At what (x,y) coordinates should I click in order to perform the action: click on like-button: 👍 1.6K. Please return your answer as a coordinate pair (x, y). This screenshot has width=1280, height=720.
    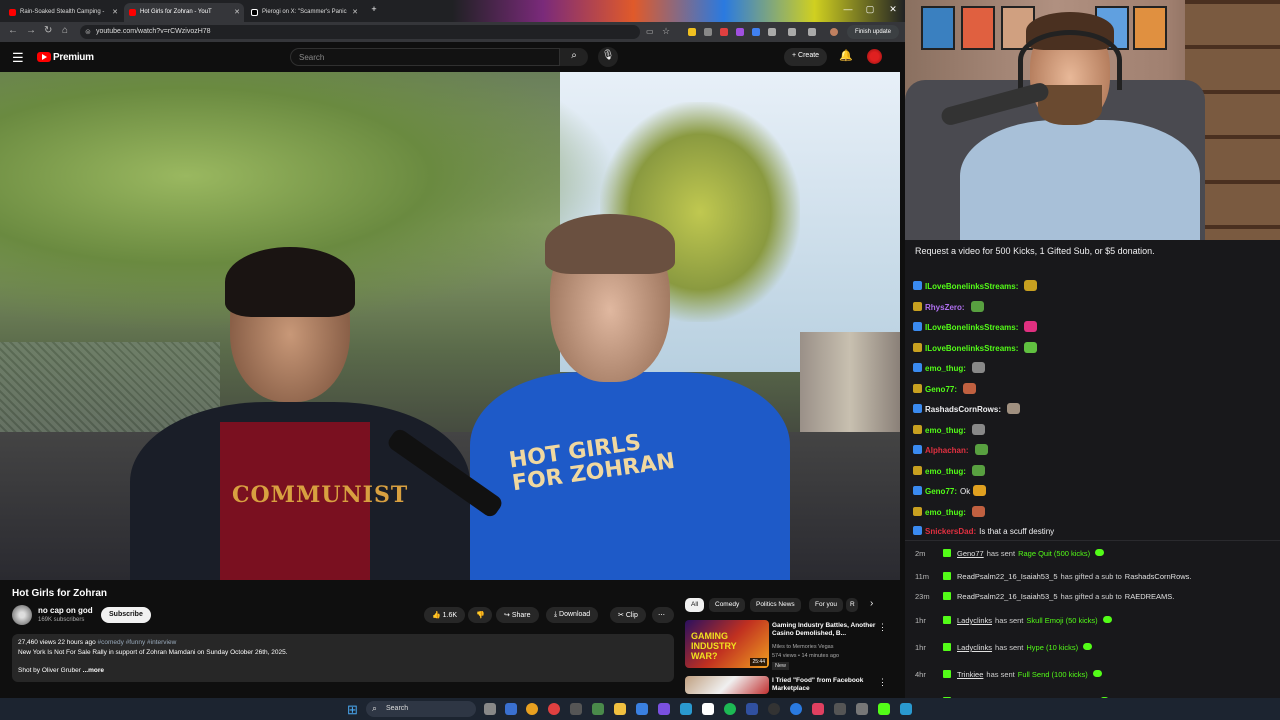
    Looking at the image, I should click on (445, 615).